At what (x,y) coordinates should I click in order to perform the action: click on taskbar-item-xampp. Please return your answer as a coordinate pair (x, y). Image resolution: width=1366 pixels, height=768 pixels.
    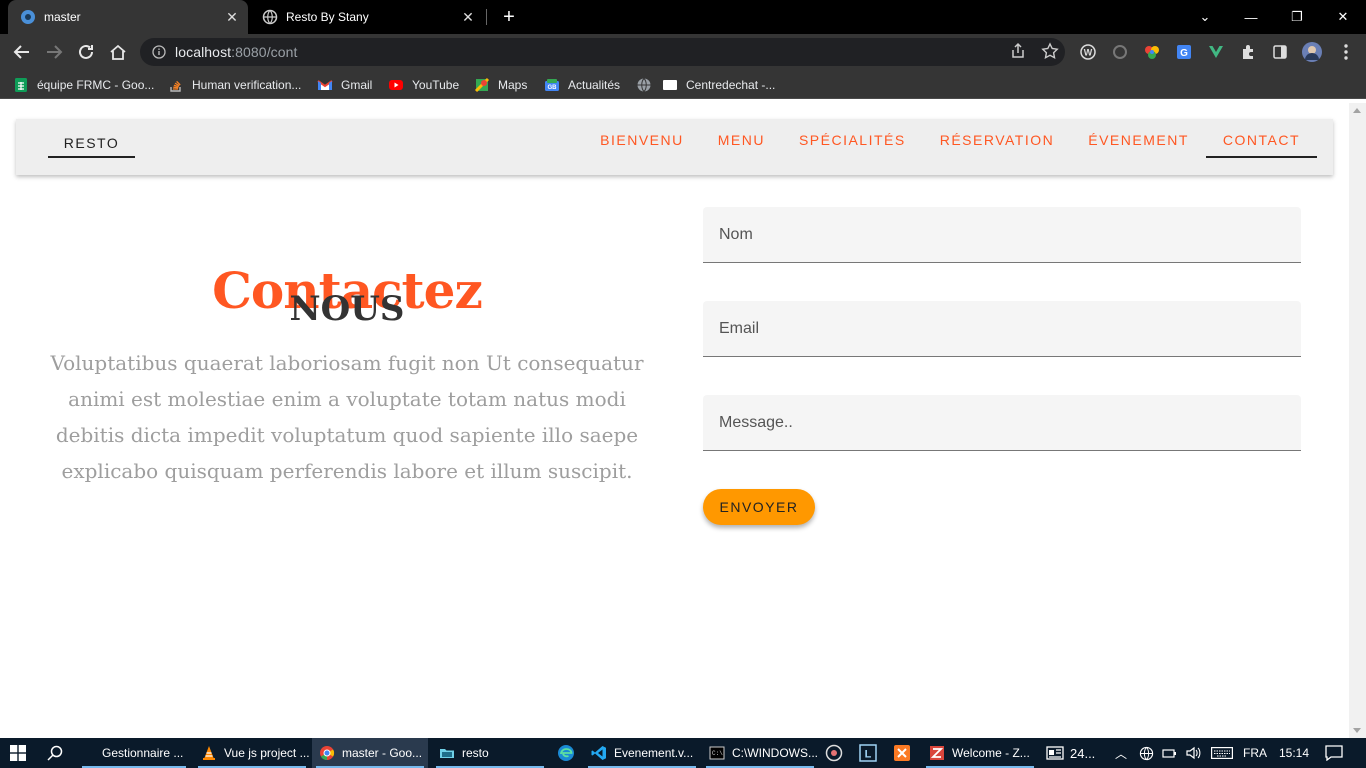
    Looking at the image, I should click on (902, 753).